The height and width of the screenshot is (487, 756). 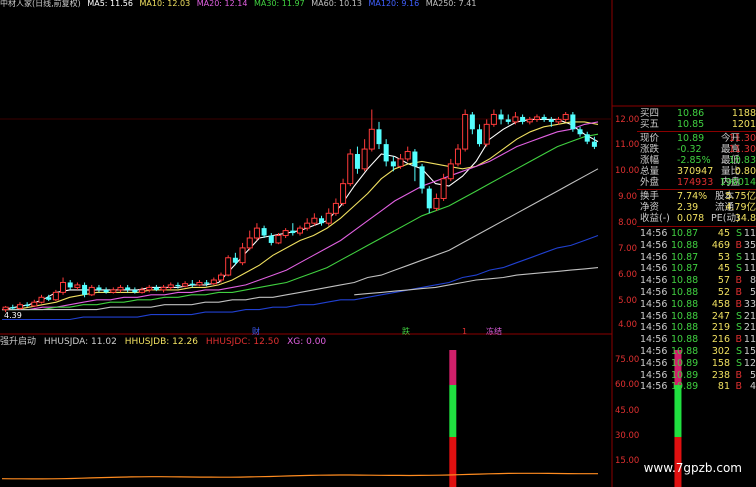 I want to click on trade-row: 14:56 10.89 238 B 5, so click(x=696, y=376).